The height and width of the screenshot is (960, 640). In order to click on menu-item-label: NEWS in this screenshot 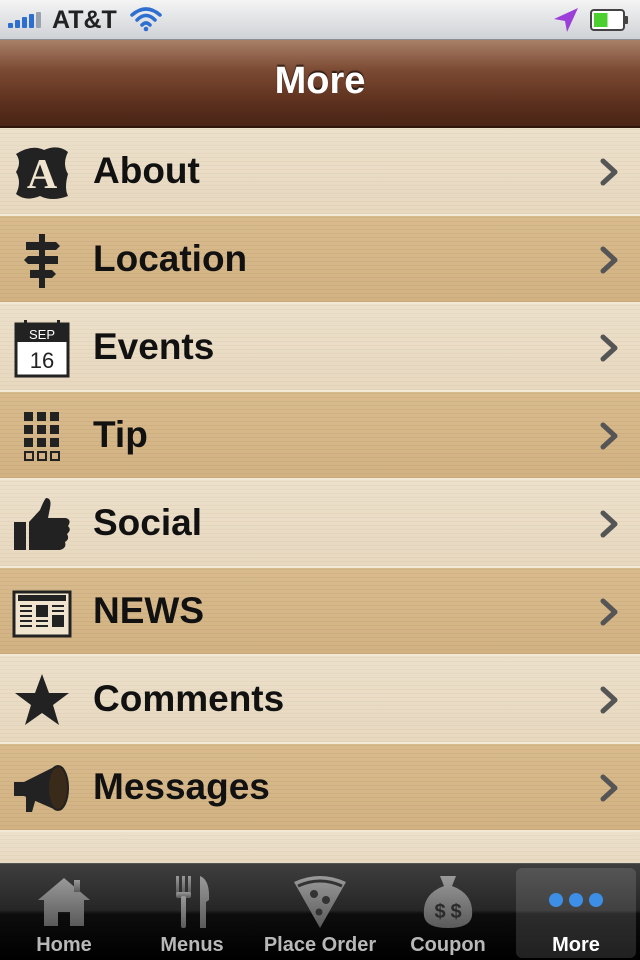, I will do `click(148, 610)`.